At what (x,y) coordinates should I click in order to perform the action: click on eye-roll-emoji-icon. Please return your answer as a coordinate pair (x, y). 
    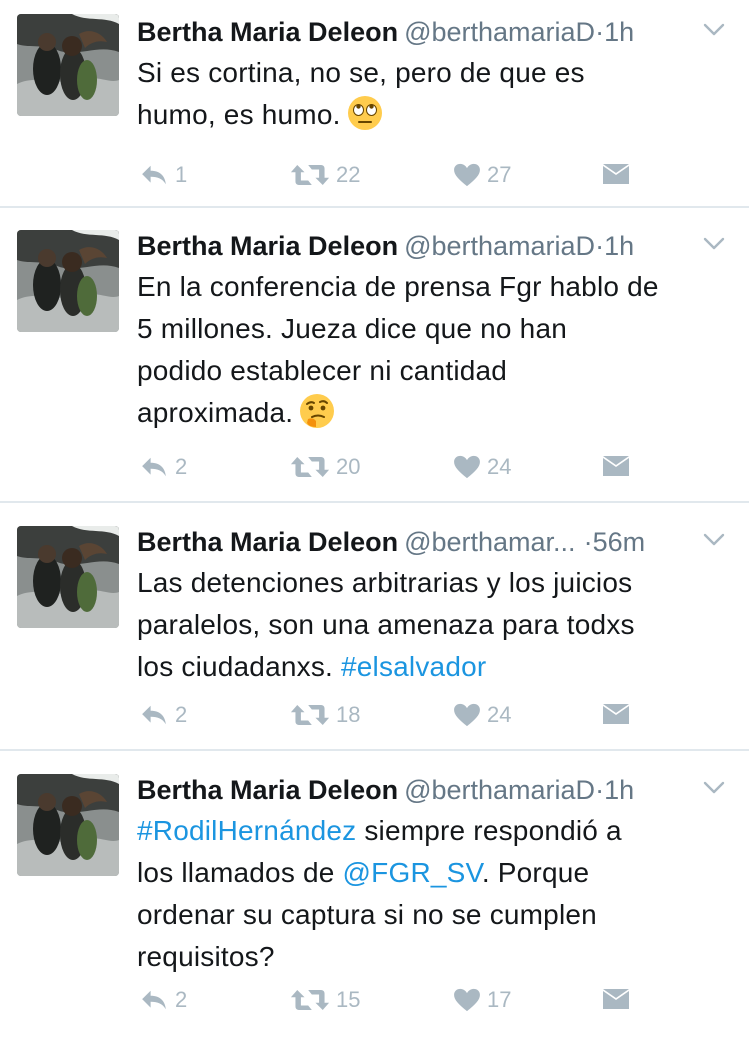
    Looking at the image, I should click on (364, 113).